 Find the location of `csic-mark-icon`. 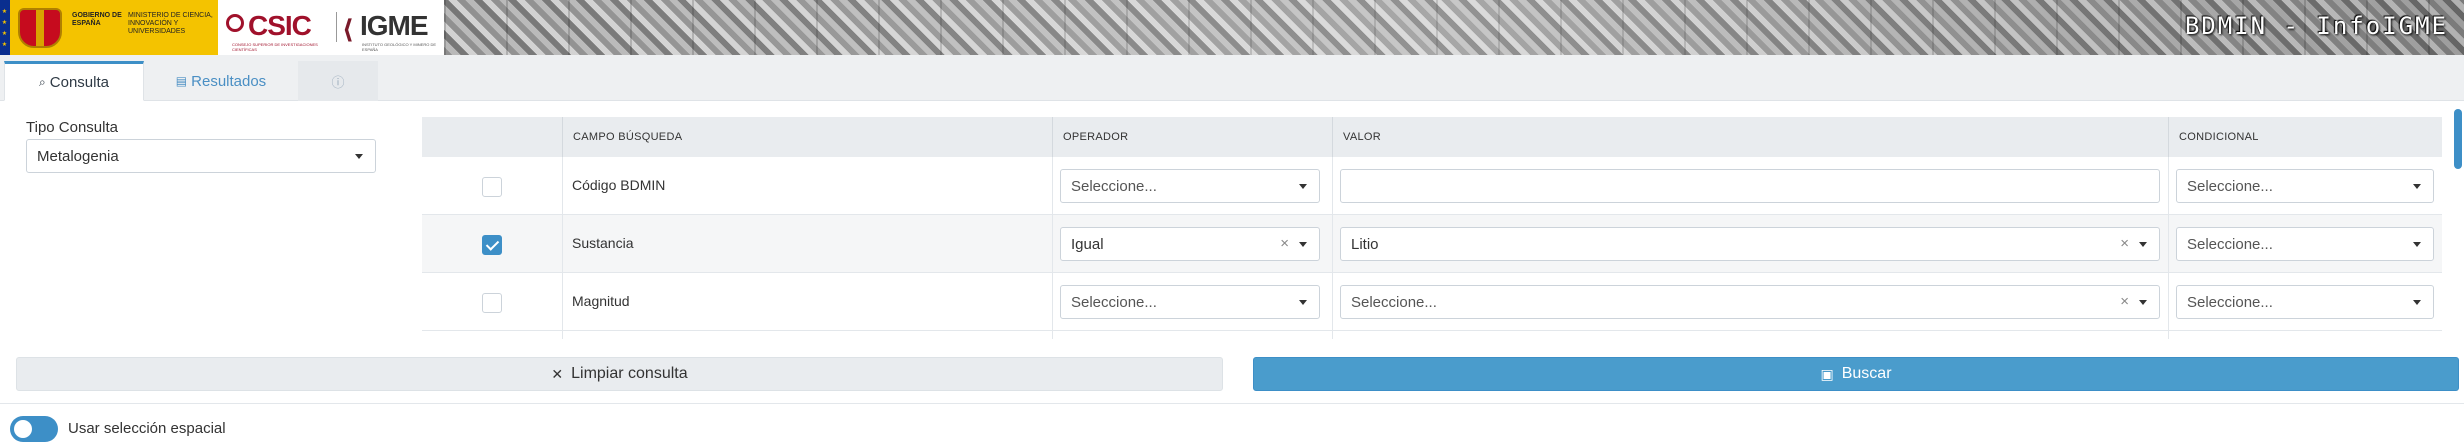

csic-mark-icon is located at coordinates (235, 23).